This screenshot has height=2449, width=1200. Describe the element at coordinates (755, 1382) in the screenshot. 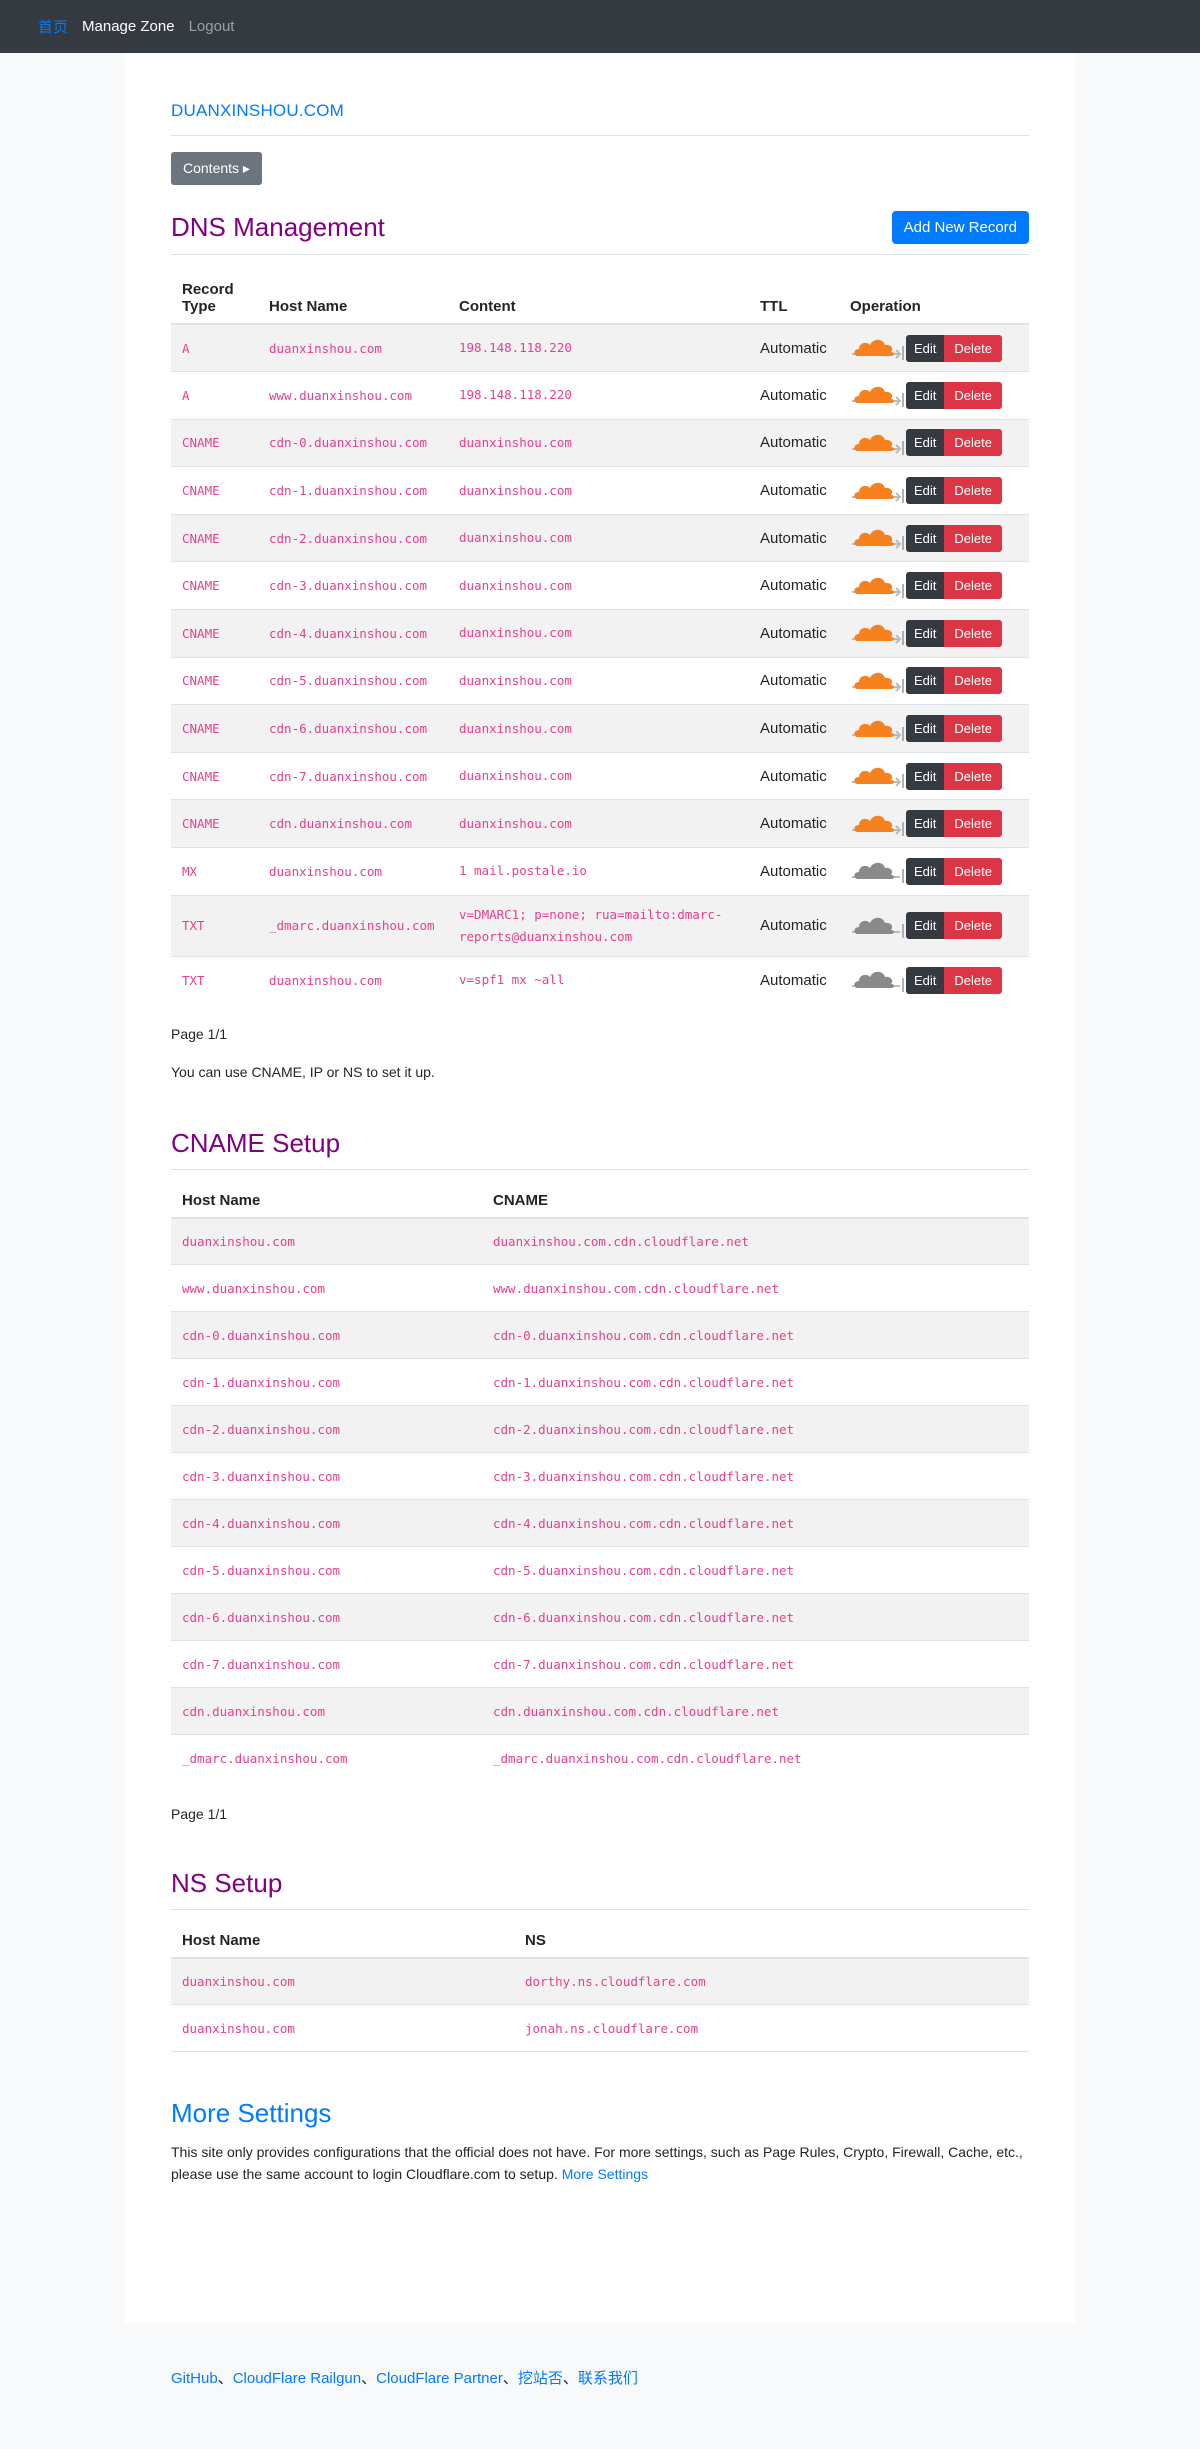

I see `cname-target-cell: cdn-1.duanxinshou.com.cdn.cloudflare.net` at that location.